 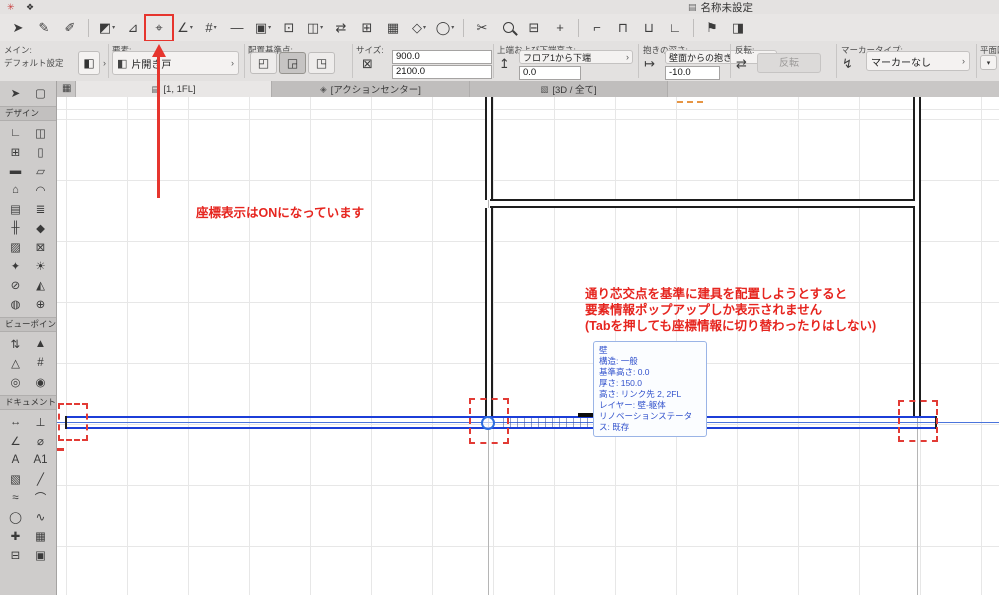 What do you see at coordinates (917, 257) in the screenshot?
I see `wall-vertical-right` at bounding box center [917, 257].